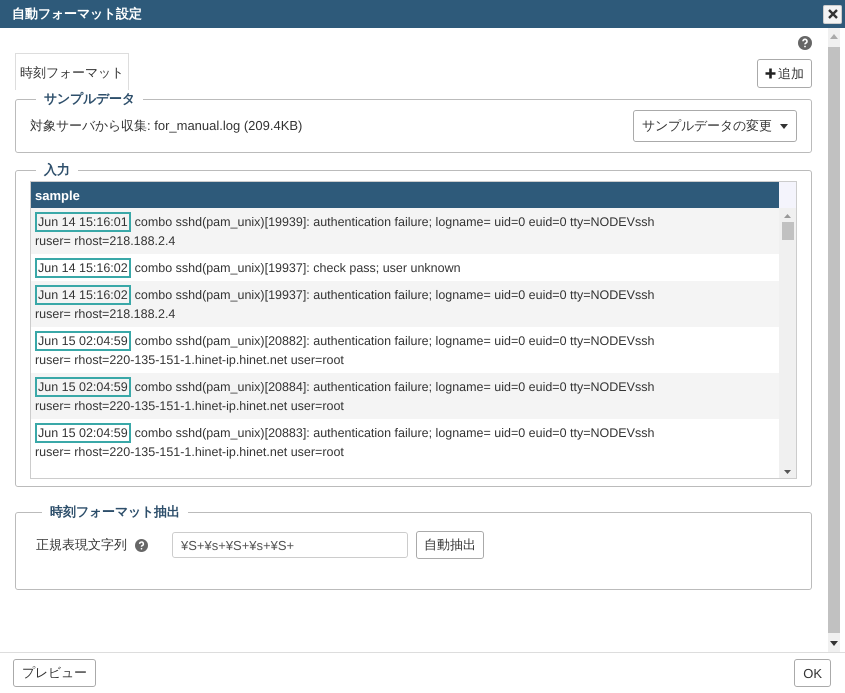  What do you see at coordinates (770, 73) in the screenshot?
I see `plus-icon` at bounding box center [770, 73].